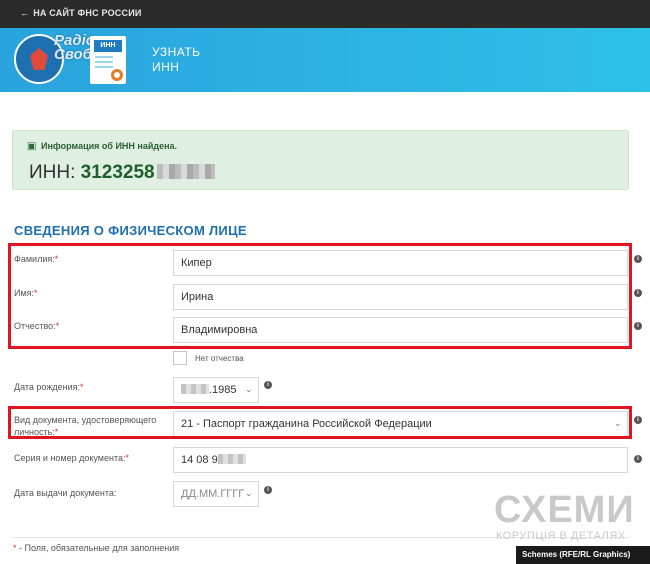 Image resolution: width=650 pixels, height=564 pixels. Describe the element at coordinates (55, 172) in the screenshot. I see `inn-label: ИНН:` at that location.